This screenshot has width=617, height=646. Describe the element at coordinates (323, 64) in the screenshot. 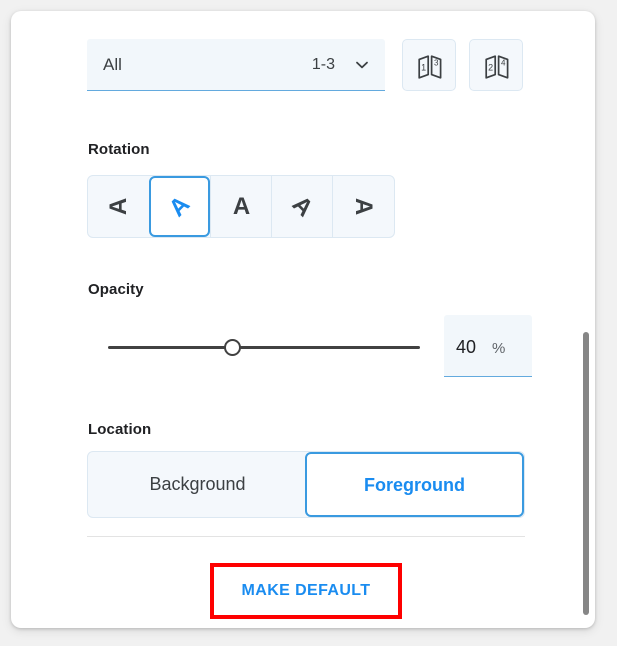

I see `page-range-select-value: 1-3` at that location.